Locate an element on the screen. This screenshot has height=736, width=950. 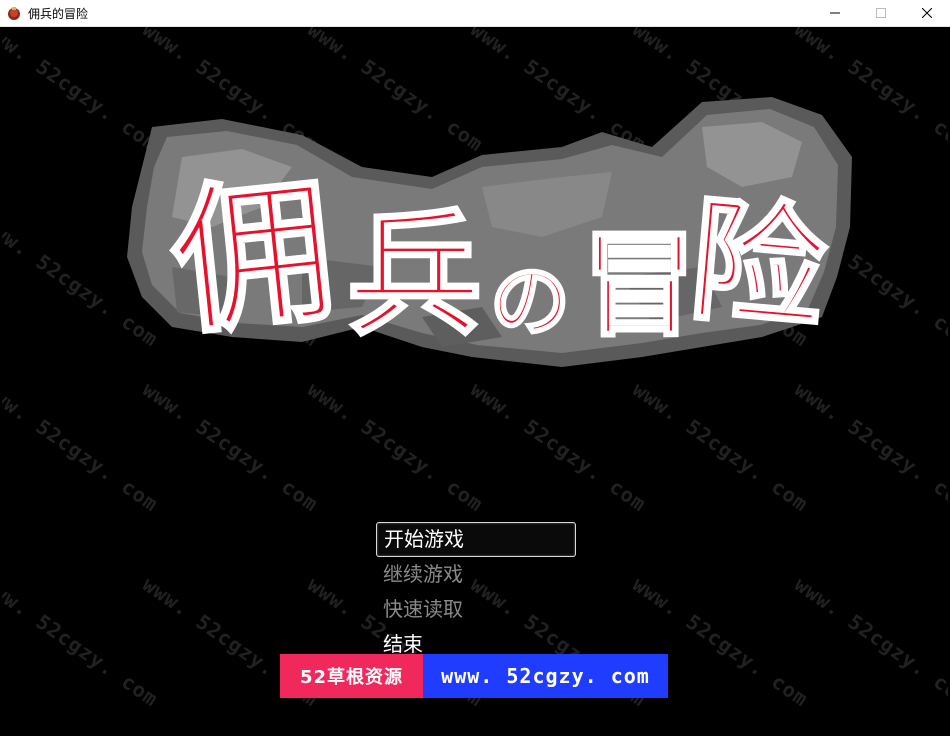
window-controls is located at coordinates (881, 13).